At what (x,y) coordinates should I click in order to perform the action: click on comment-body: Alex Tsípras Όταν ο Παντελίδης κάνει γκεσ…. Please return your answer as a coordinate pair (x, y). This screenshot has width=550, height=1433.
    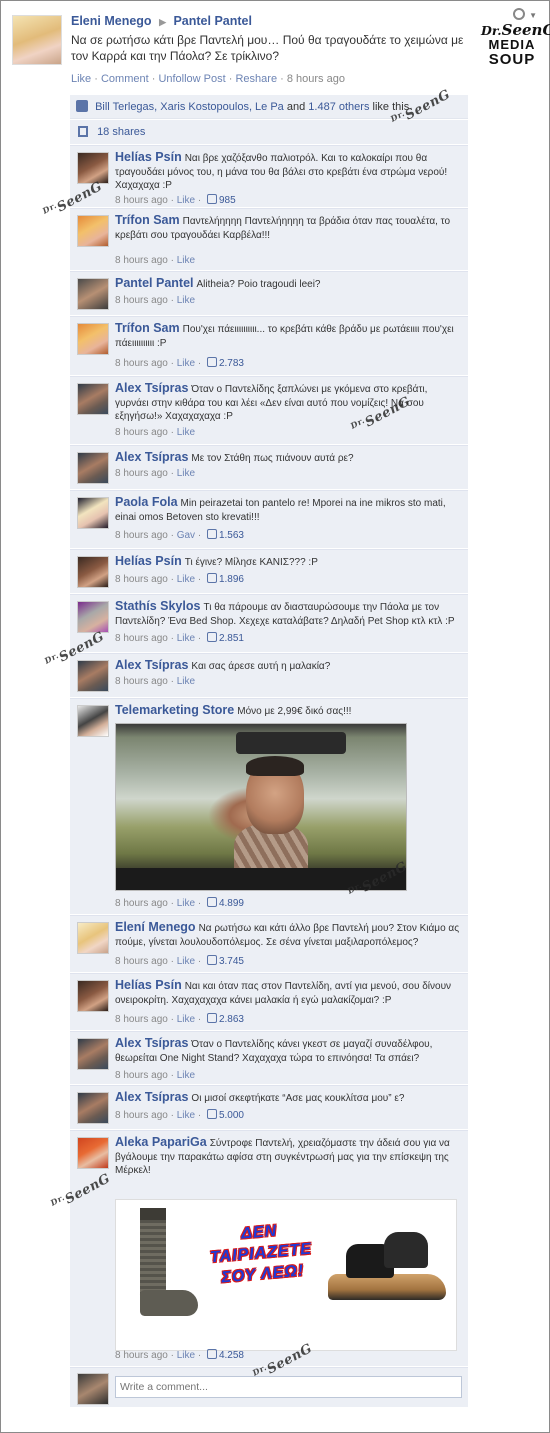
    Looking at the image, I should click on (287, 1050).